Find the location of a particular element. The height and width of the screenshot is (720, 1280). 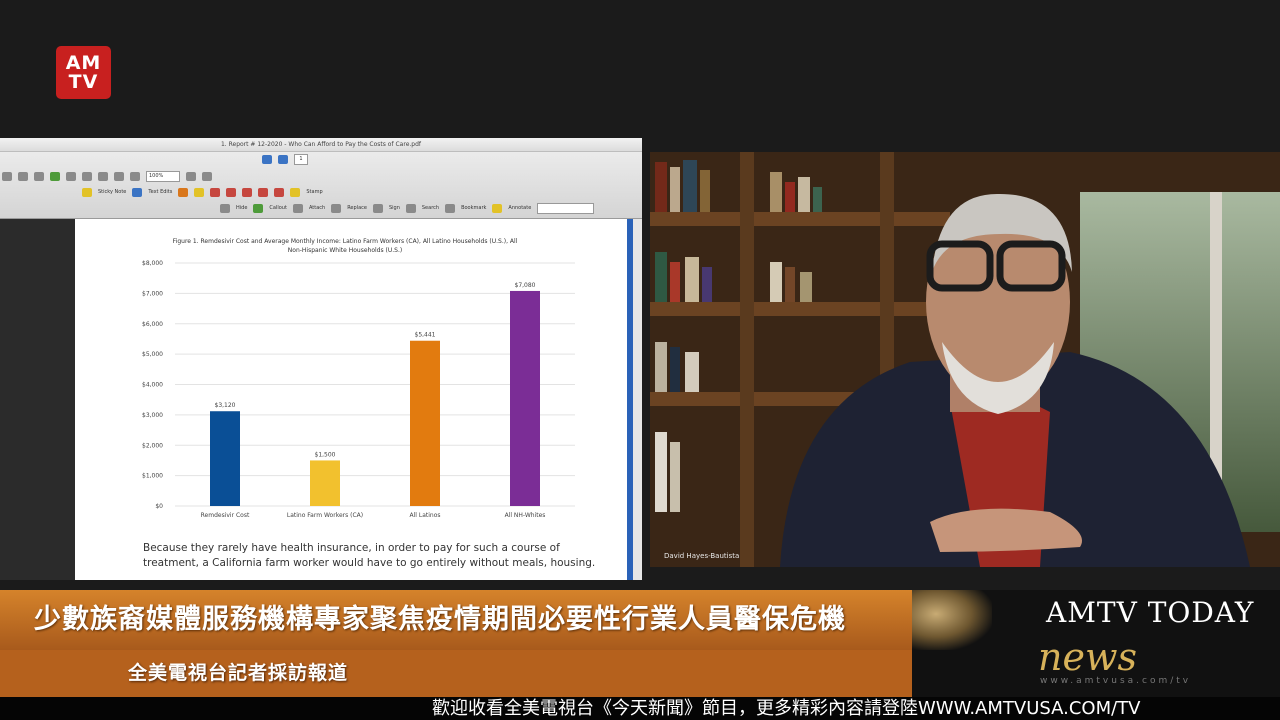

x-category-label: Remdesivir Cost is located at coordinates (225, 515).